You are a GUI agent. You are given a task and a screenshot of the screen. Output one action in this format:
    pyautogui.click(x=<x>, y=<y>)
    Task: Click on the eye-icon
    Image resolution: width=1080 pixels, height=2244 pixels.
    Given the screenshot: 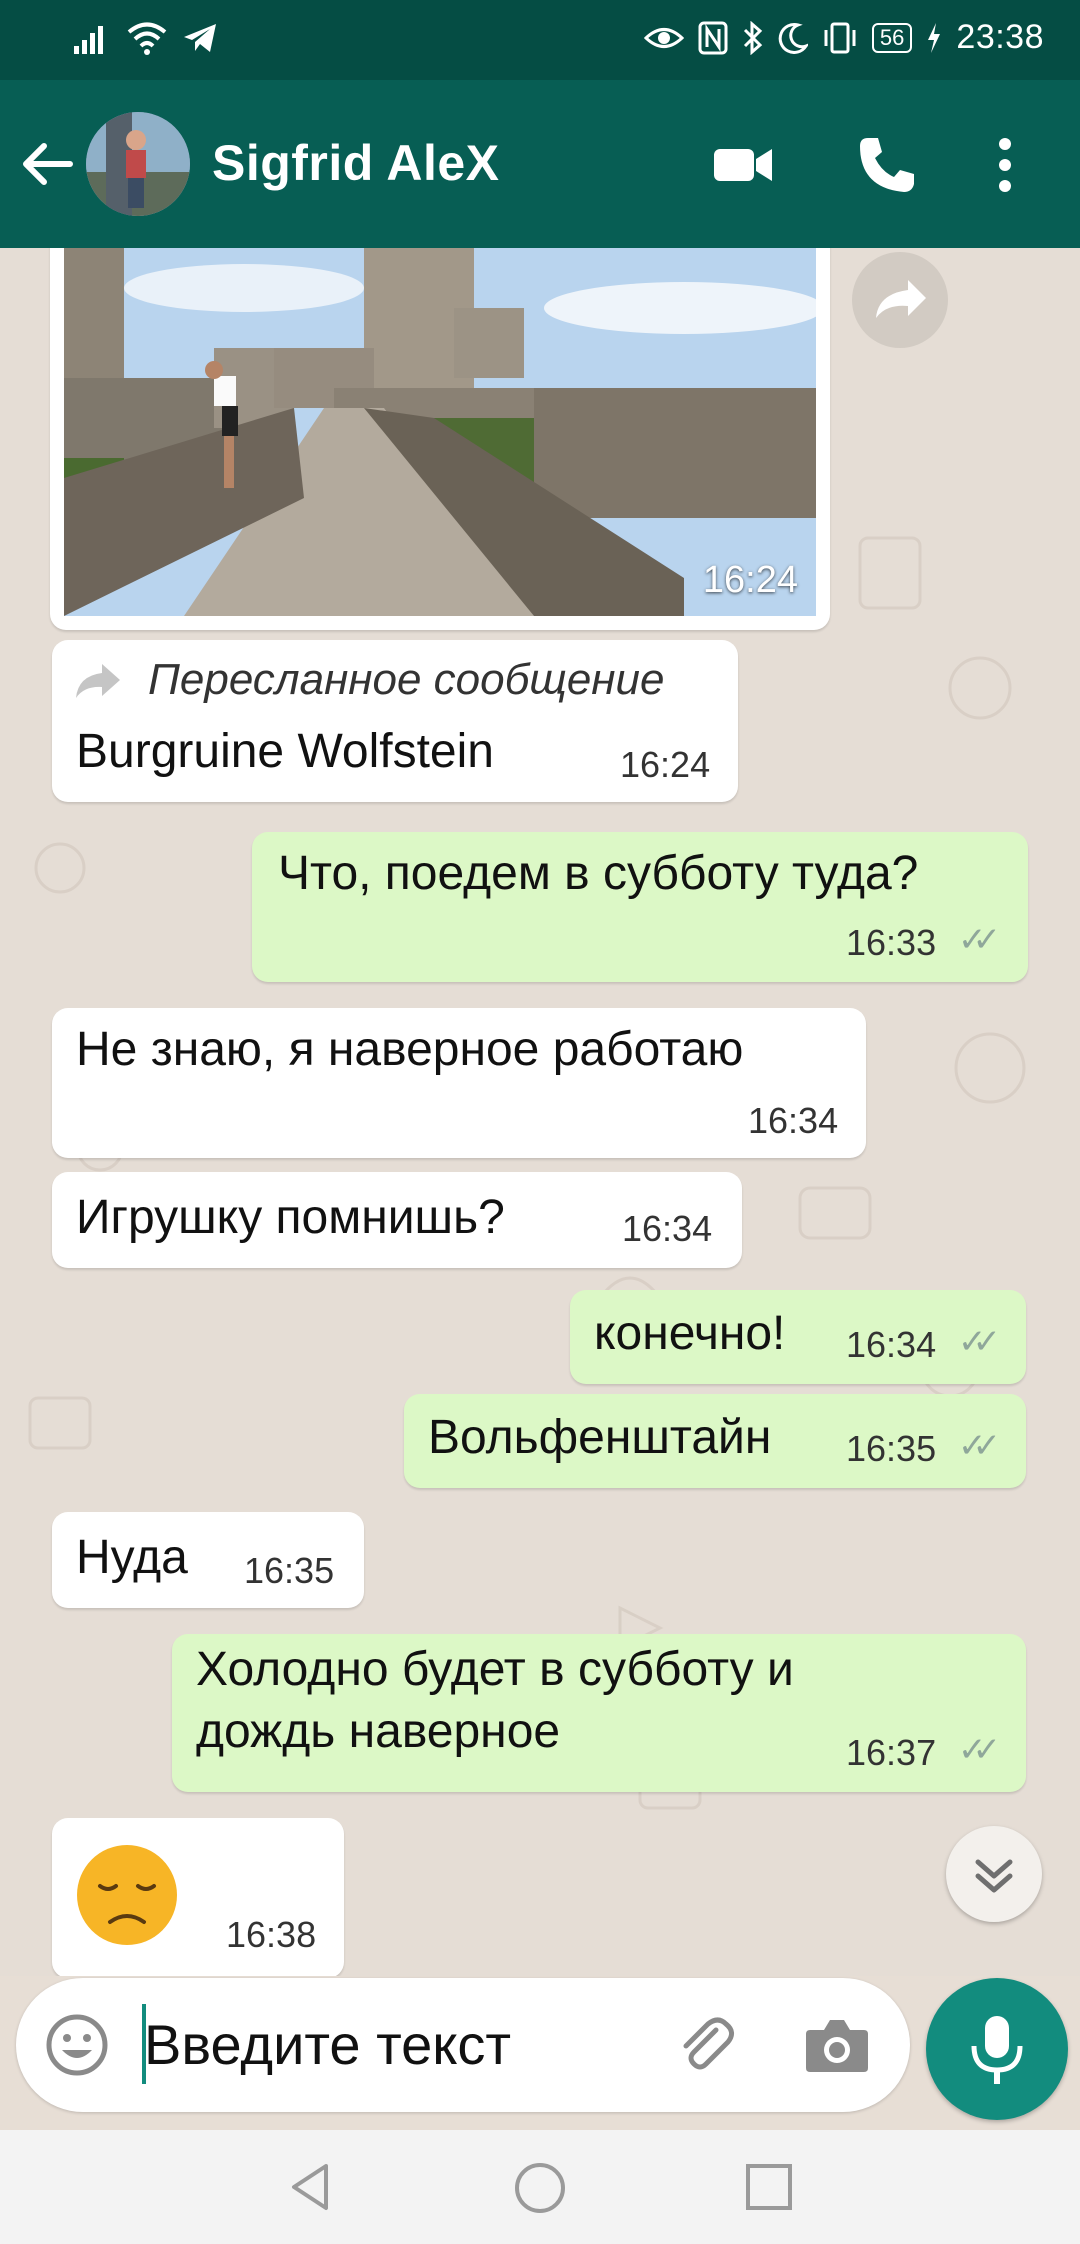 What is the action you would take?
    pyautogui.click(x=663, y=37)
    